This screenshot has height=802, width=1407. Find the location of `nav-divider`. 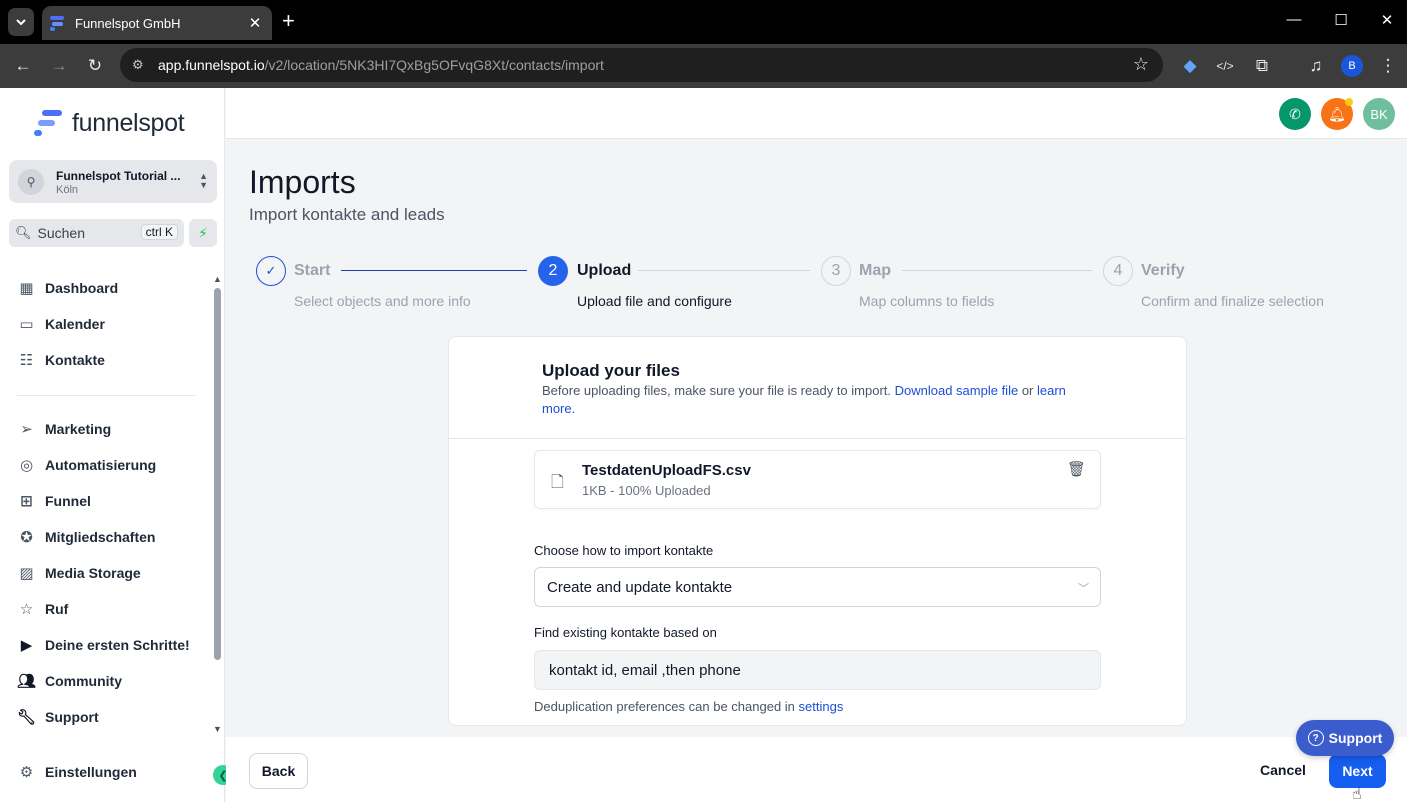

nav-divider is located at coordinates (106, 395).